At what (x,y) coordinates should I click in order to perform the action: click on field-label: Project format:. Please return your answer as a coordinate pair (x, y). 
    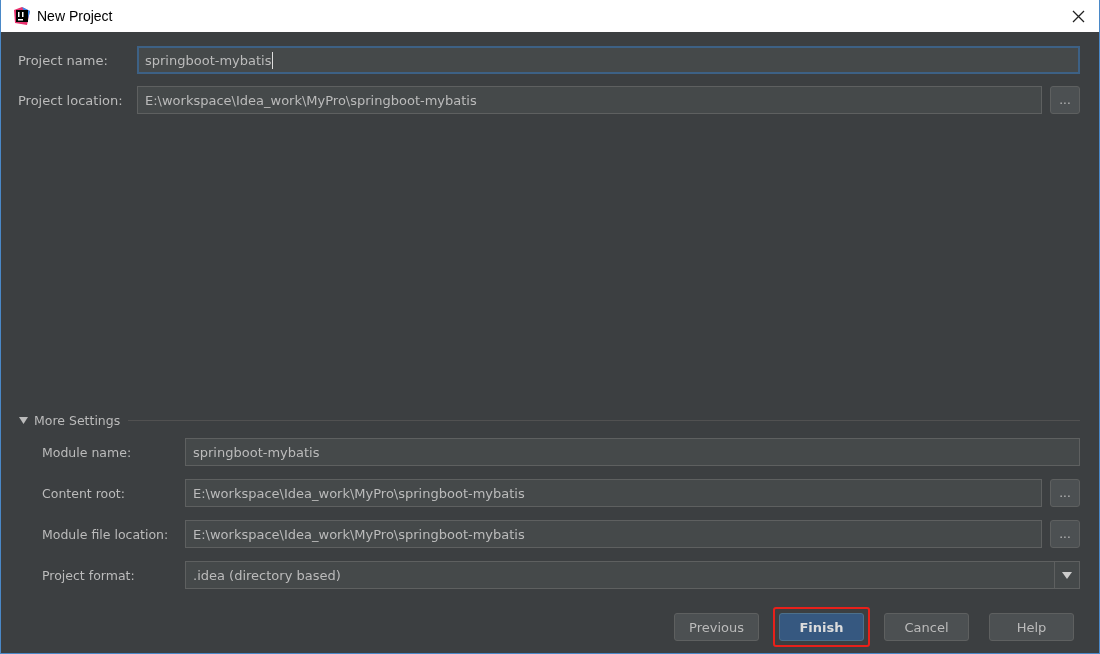
    Looking at the image, I should click on (89, 575).